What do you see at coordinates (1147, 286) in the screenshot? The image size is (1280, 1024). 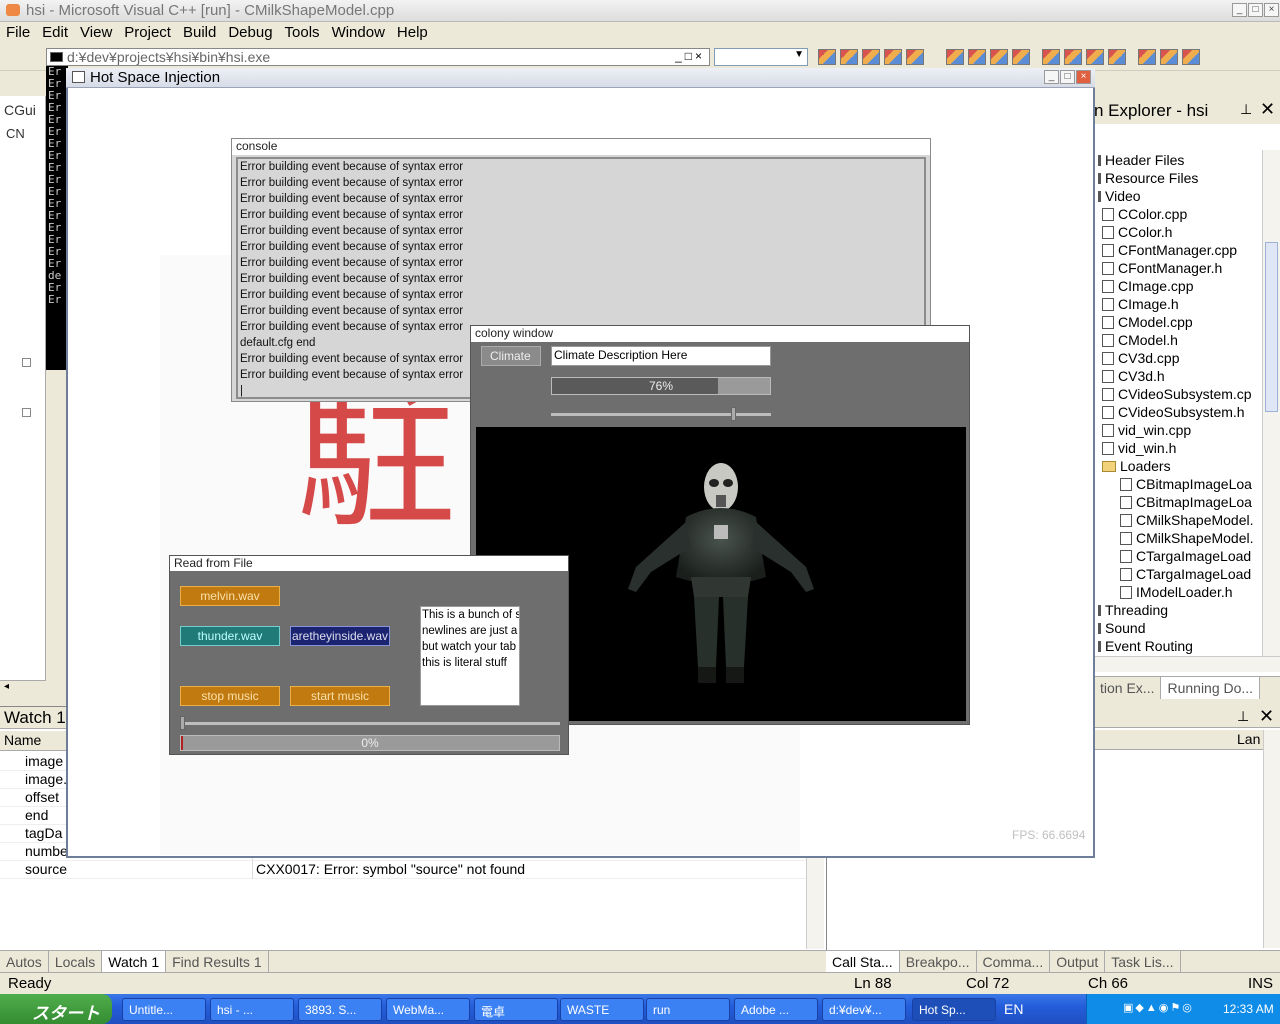 I see `tree-item-file: CImage.cpp` at bounding box center [1147, 286].